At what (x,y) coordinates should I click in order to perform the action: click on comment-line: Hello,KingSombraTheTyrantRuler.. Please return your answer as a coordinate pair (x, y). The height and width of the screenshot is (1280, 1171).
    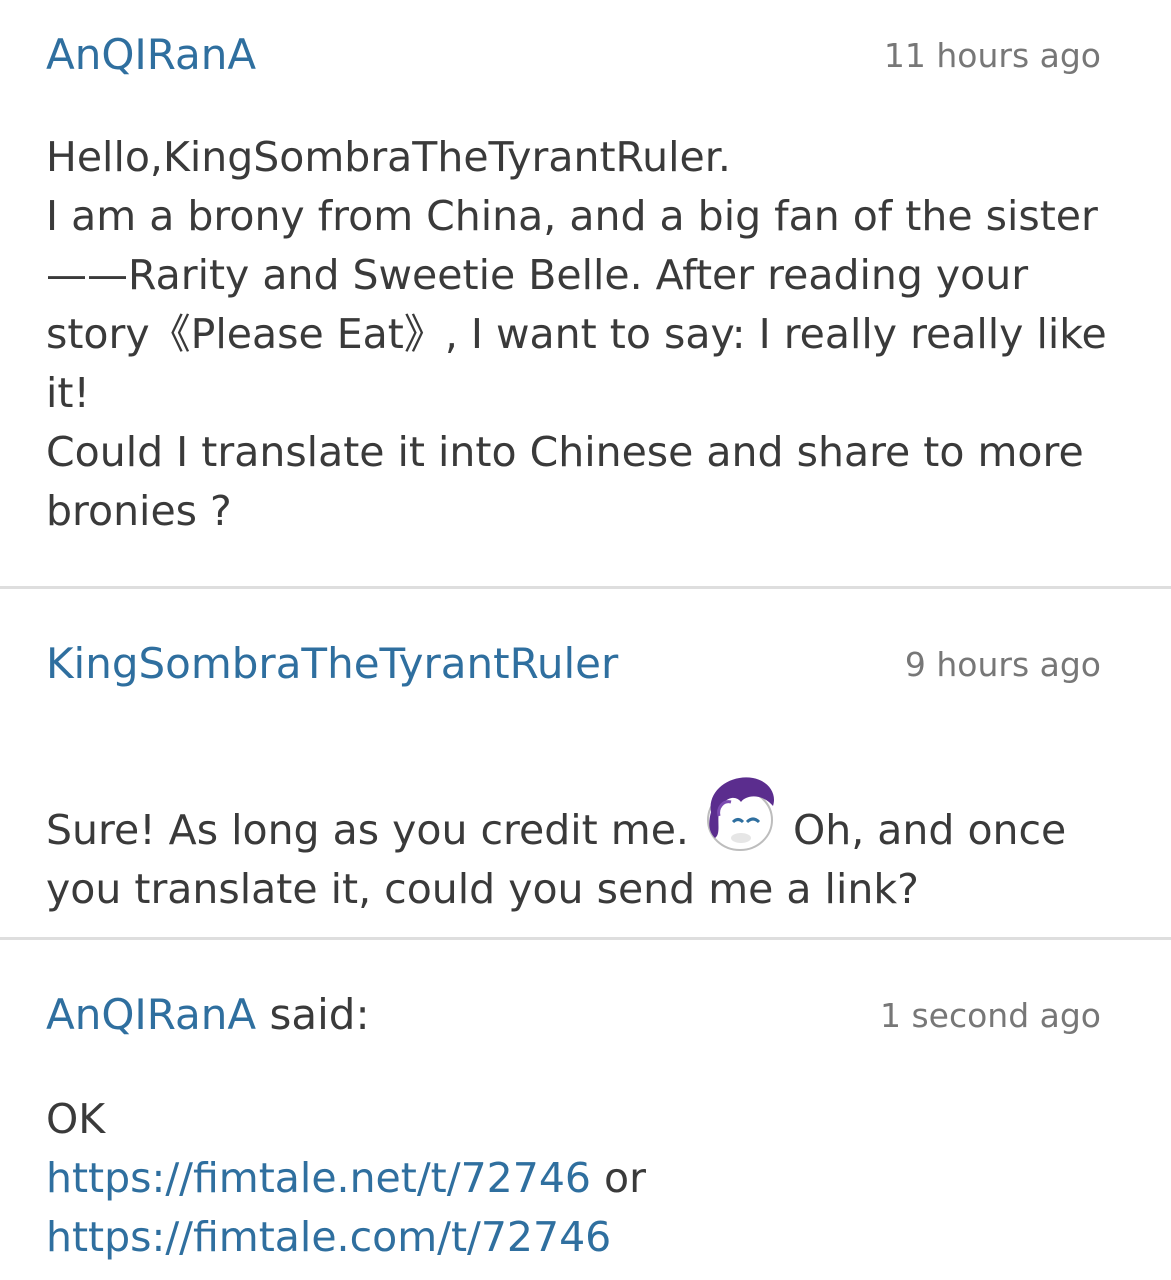
    Looking at the image, I should click on (388, 157).